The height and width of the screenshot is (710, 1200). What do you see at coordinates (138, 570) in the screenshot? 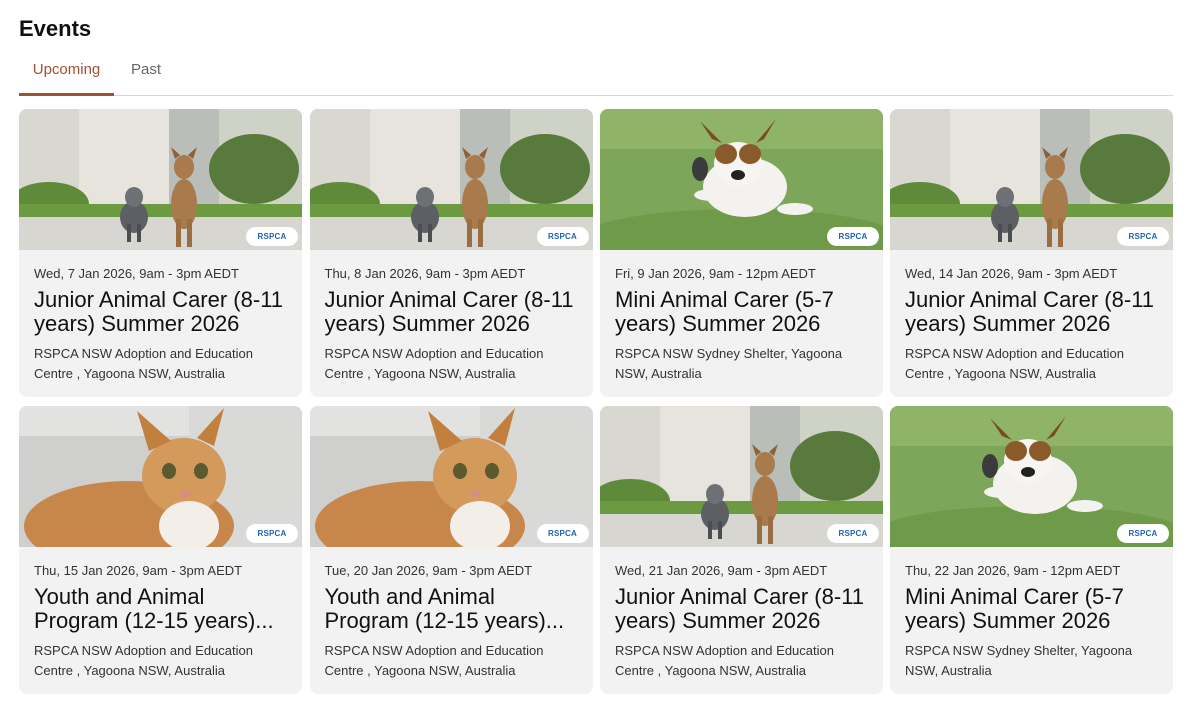
I see `event-date: Thu, 15 Jan 2026, 9am - 3pm AEDT` at bounding box center [138, 570].